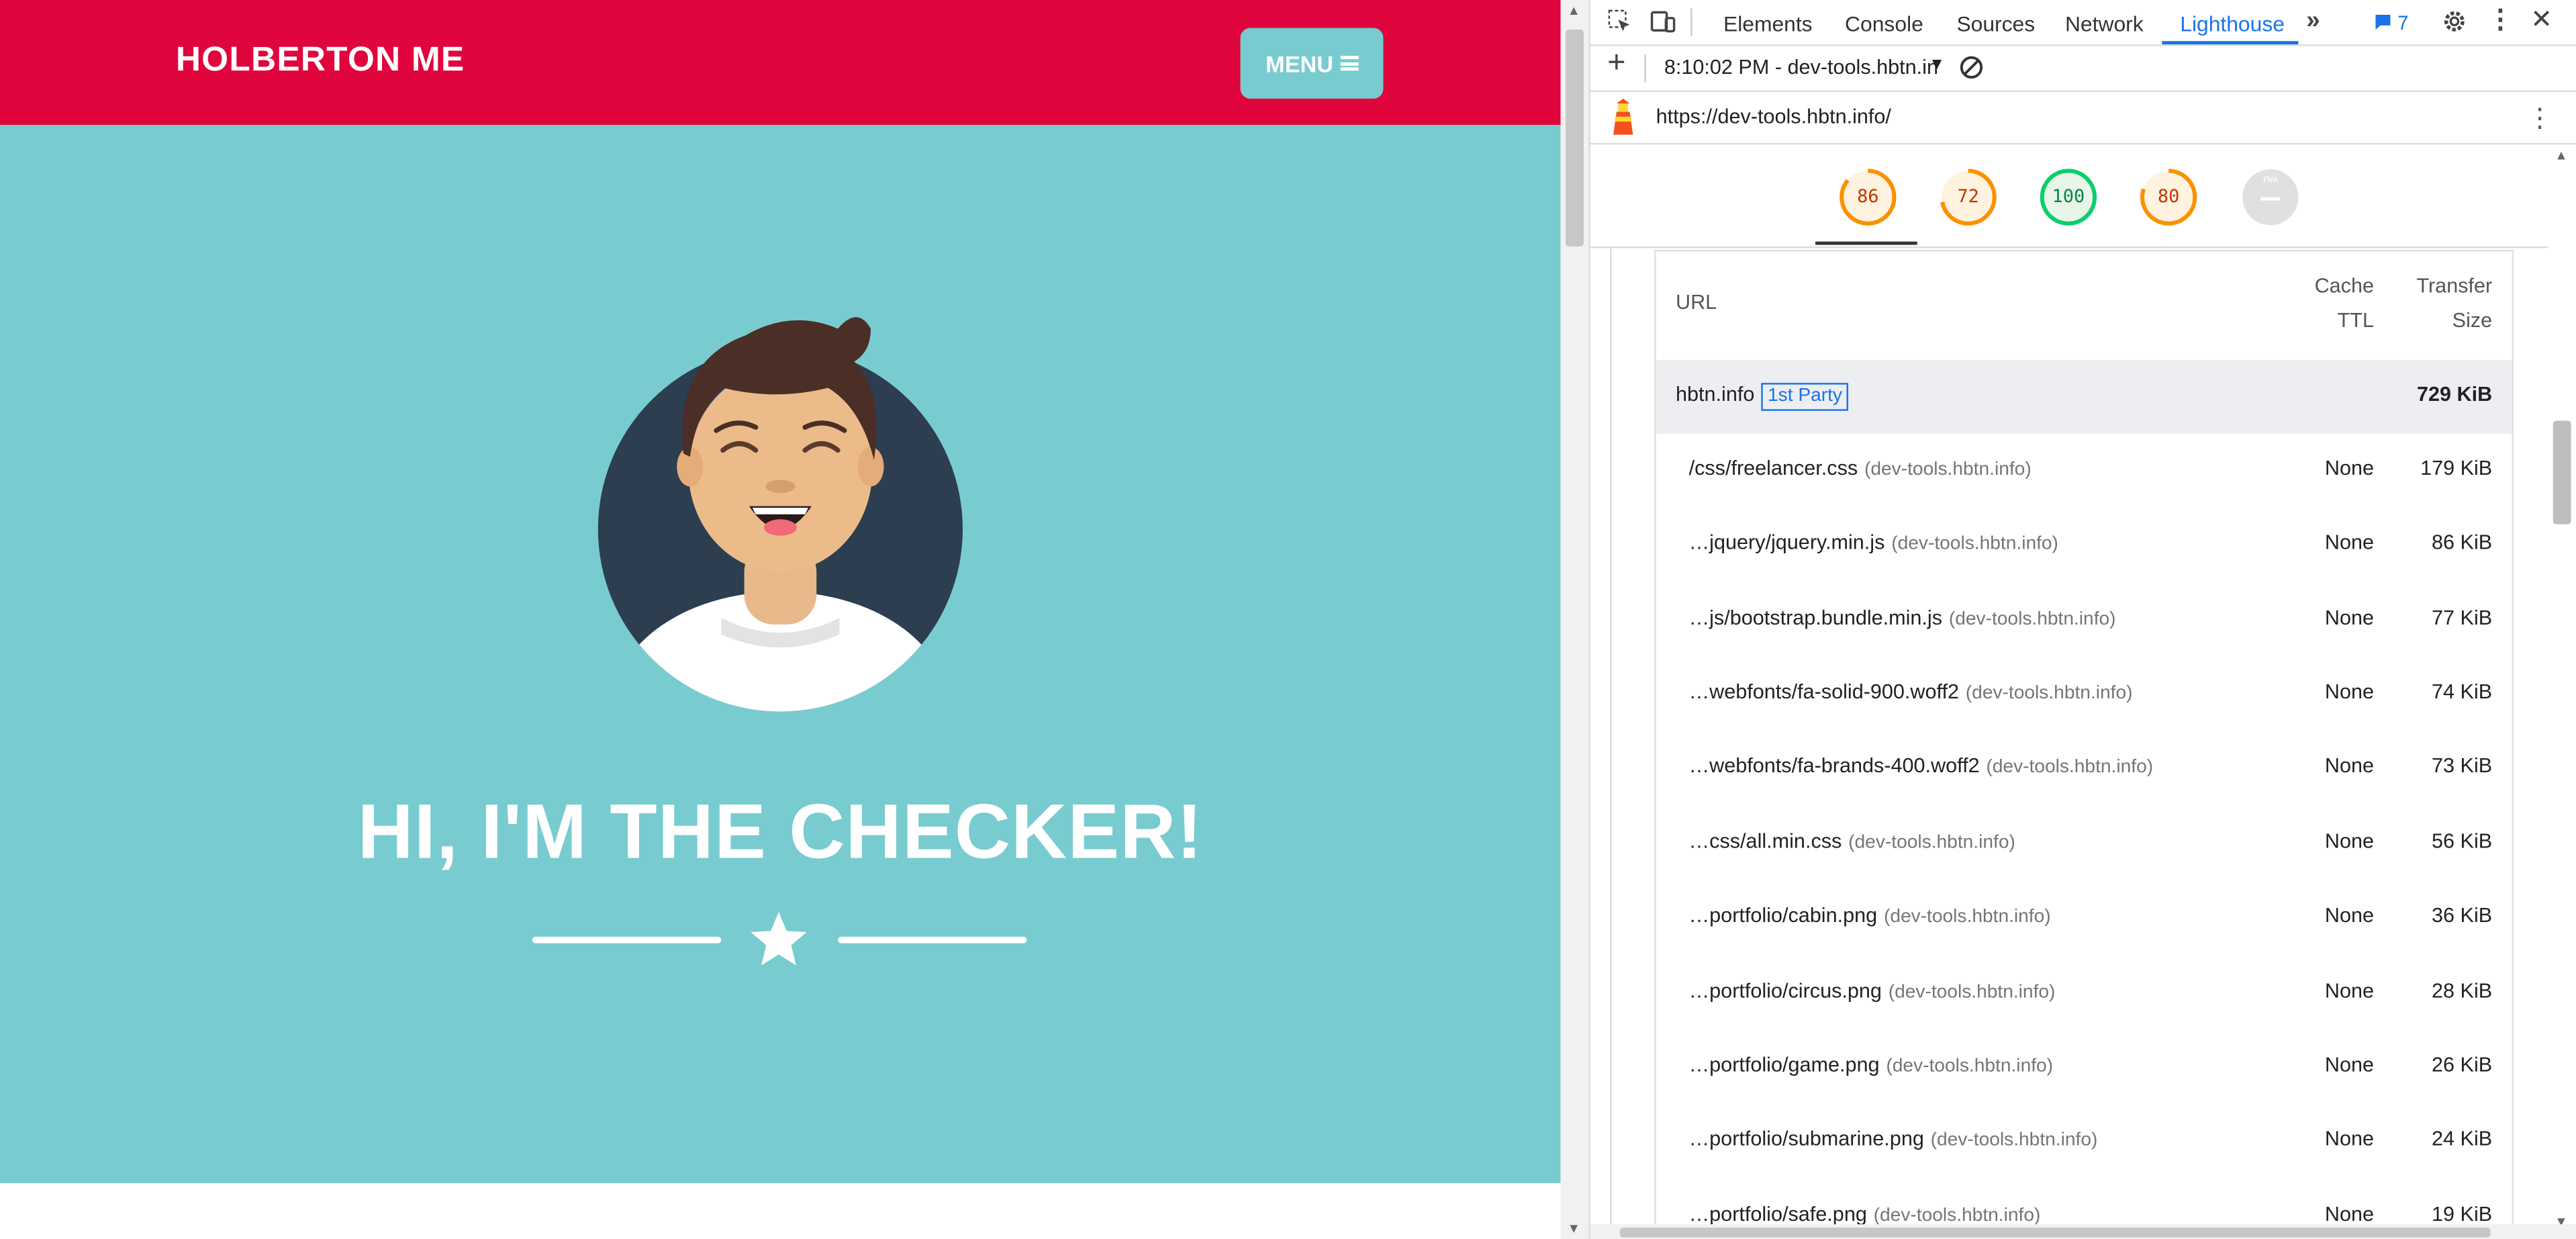 Image resolution: width=2576 pixels, height=1239 pixels. Describe the element at coordinates (1663, 21) in the screenshot. I see `device-toolbar-icon` at that location.